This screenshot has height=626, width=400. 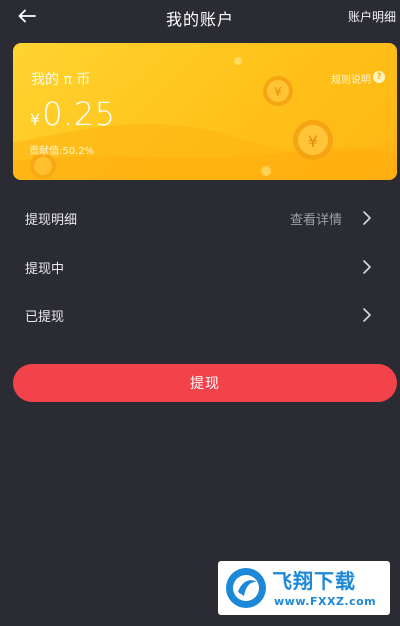 What do you see at coordinates (199, 19) in the screenshot?
I see `page-title: 我的账户` at bounding box center [199, 19].